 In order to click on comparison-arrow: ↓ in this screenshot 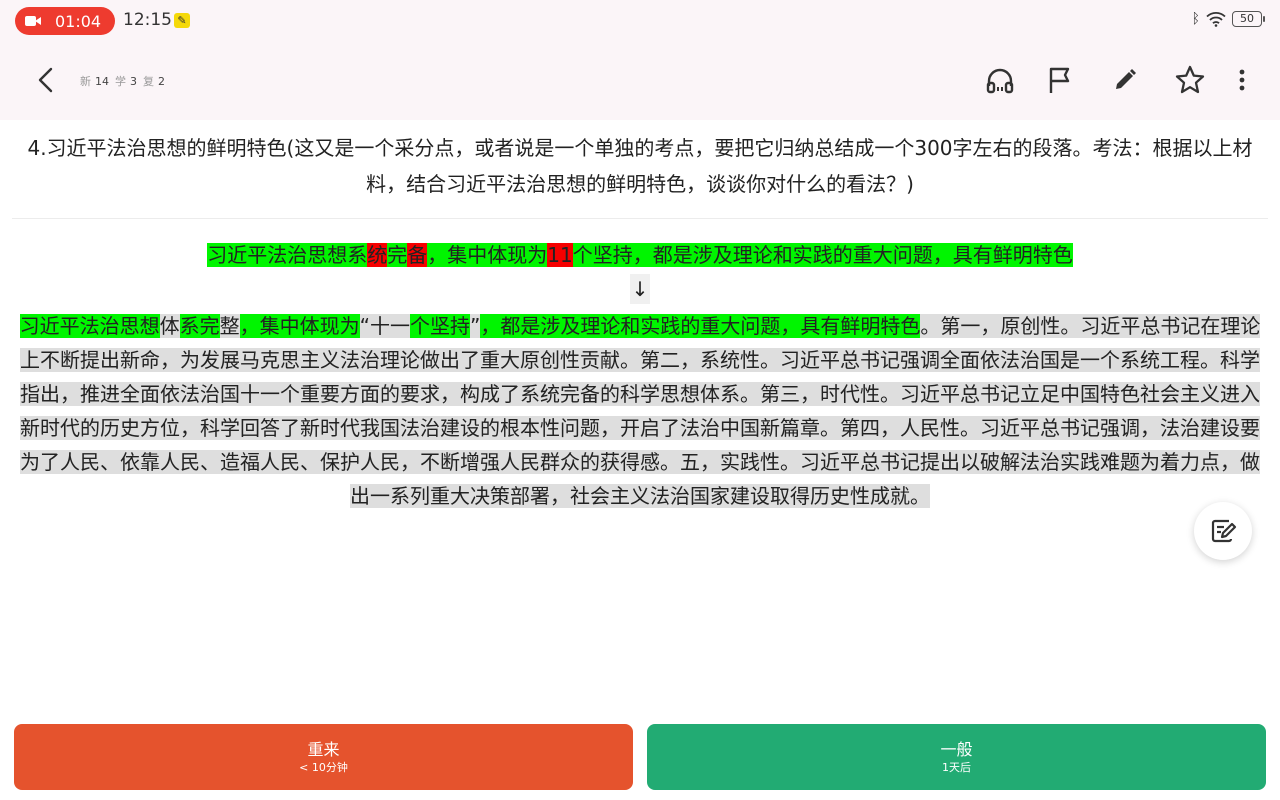, I will do `click(640, 289)`.